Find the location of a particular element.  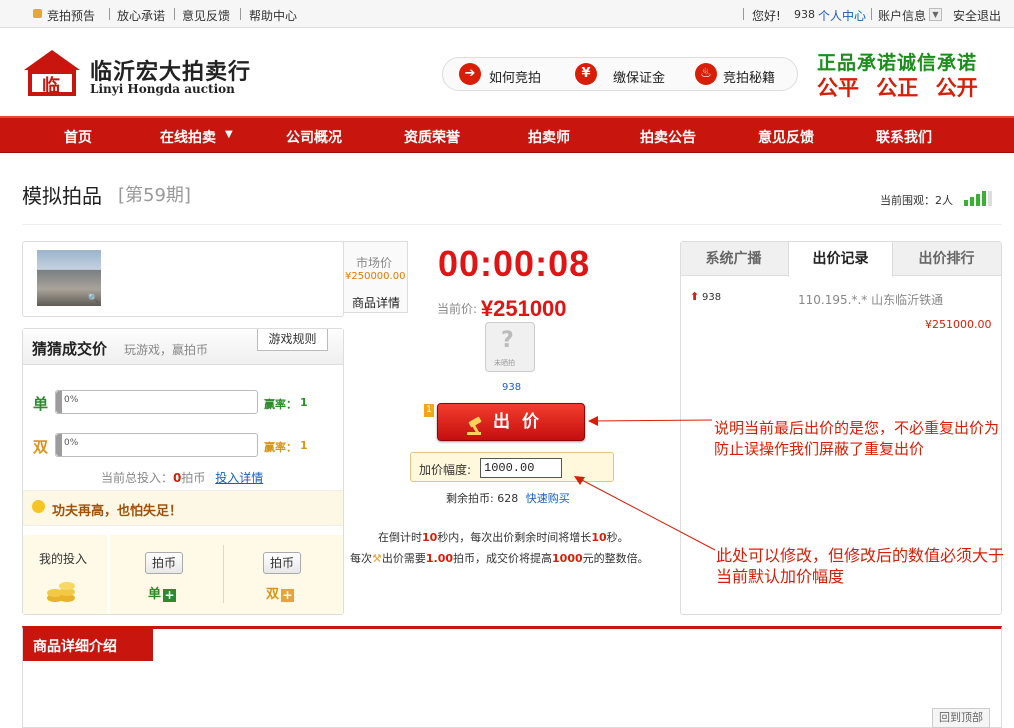

odd-bet-button: 单 + is located at coordinates (162, 592).